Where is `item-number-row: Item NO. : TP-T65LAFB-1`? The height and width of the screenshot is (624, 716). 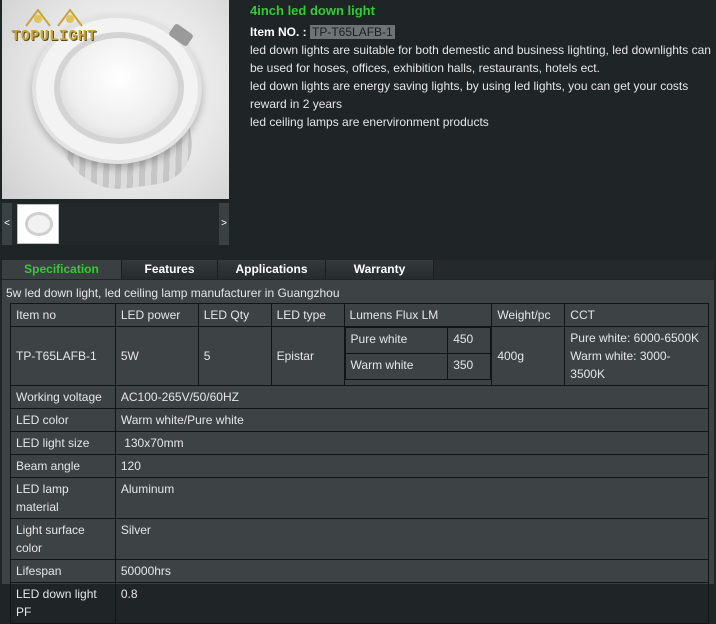 item-number-row: Item NO. : TP-T65LAFB-1 is located at coordinates (322, 32).